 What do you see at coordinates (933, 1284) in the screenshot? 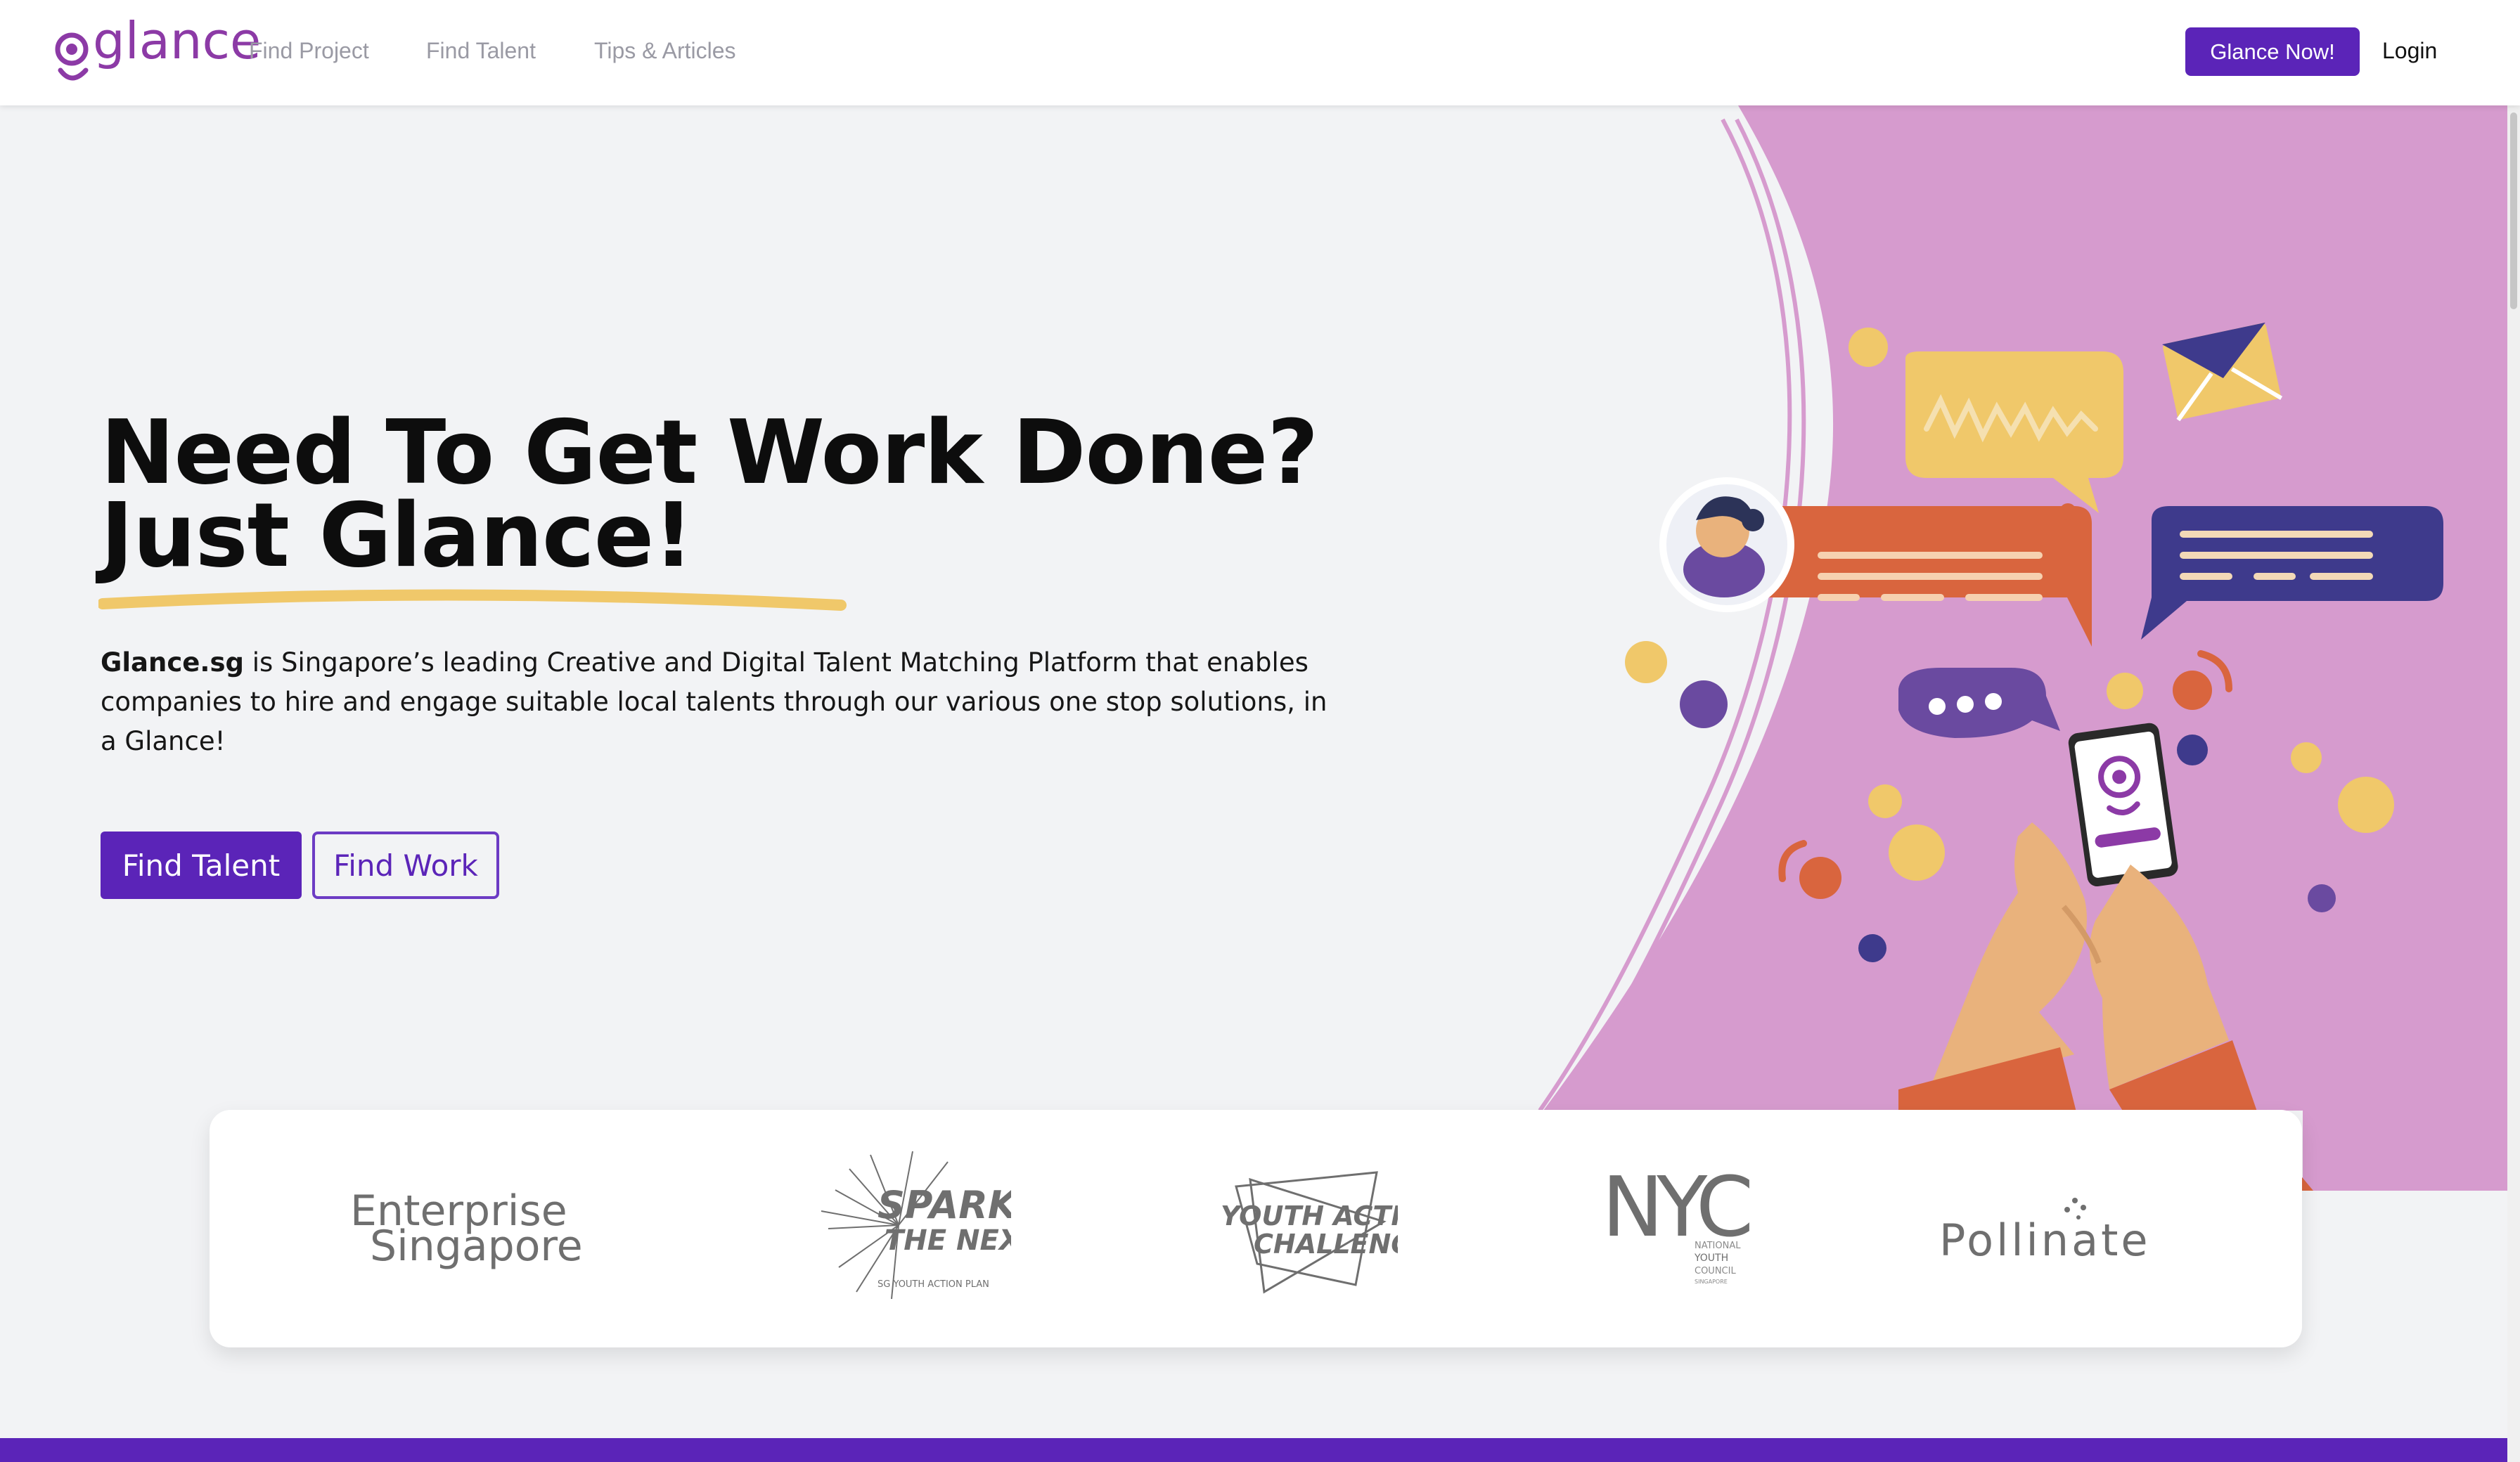
I see `spark-subtitle: SG YOUTH ACTION PLAN` at bounding box center [933, 1284].